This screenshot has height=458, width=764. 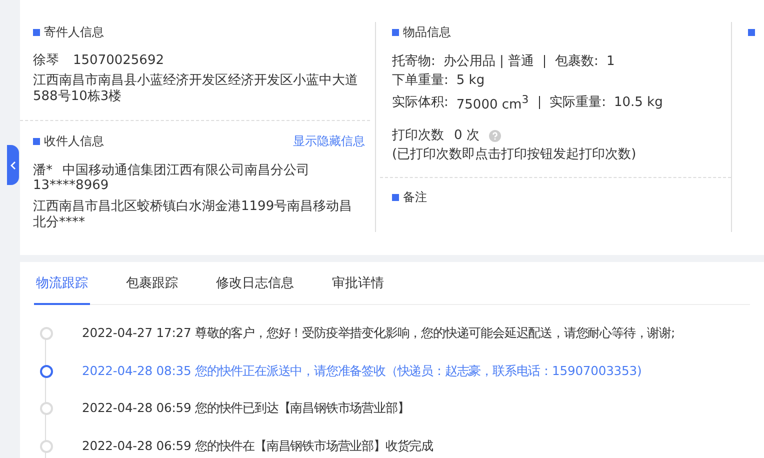 I want to click on field-value: 1, so click(x=610, y=62).